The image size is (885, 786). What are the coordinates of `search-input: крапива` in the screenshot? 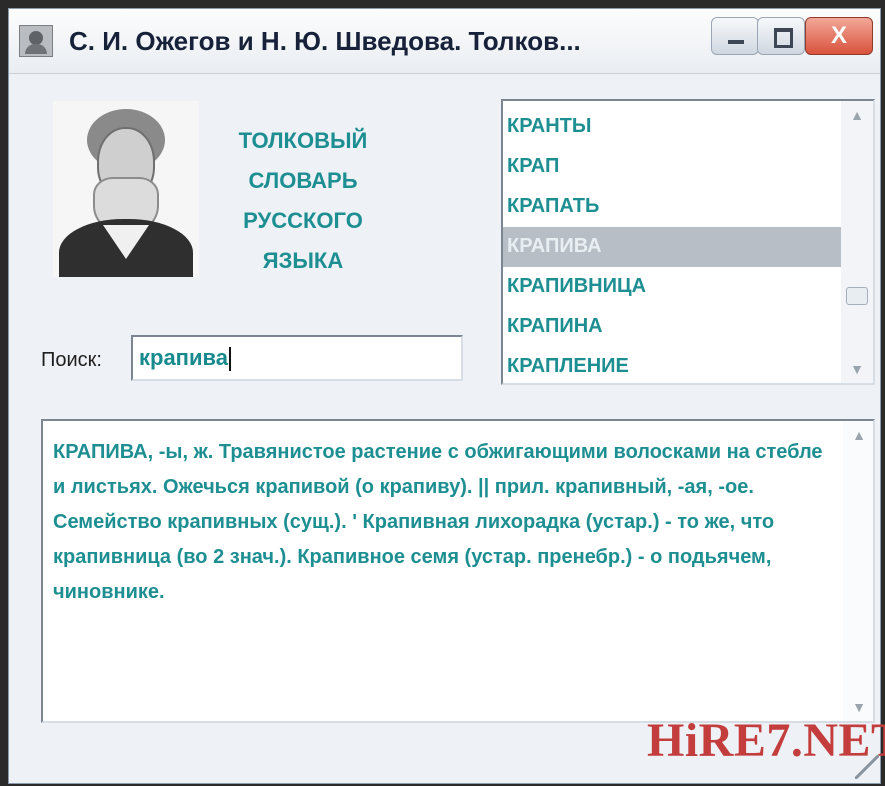 It's located at (297, 358).